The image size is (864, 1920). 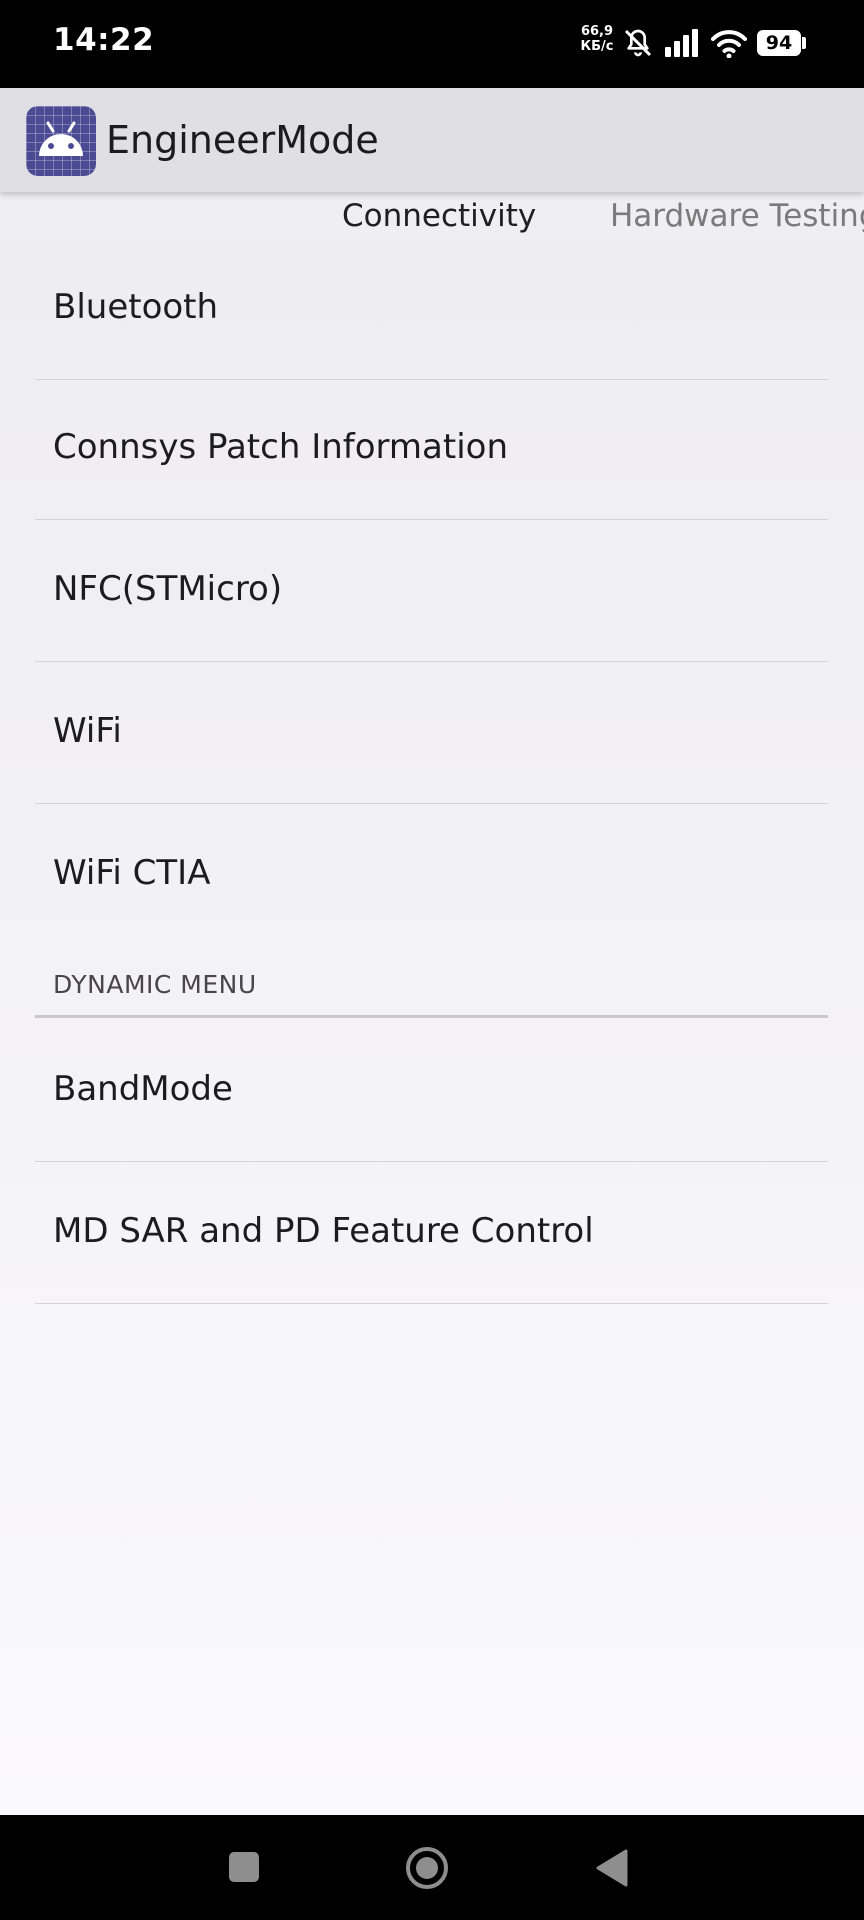 What do you see at coordinates (280, 447) in the screenshot?
I see `list-item-label: Connsys Patch Information` at bounding box center [280, 447].